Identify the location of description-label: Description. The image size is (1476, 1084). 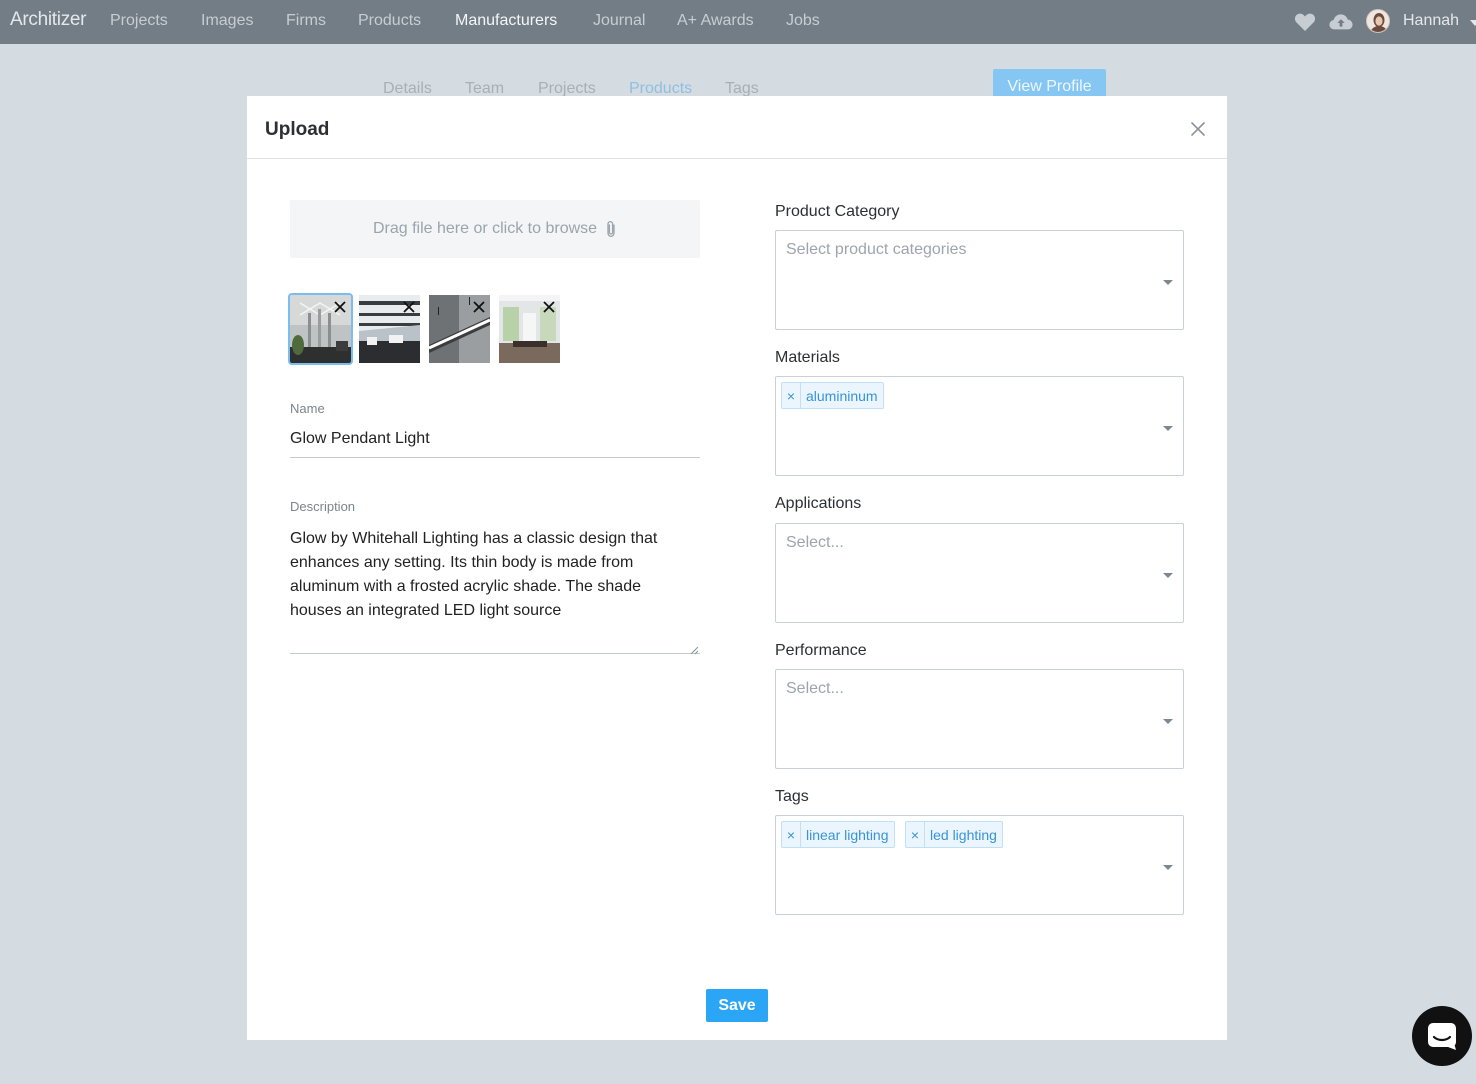
(323, 506).